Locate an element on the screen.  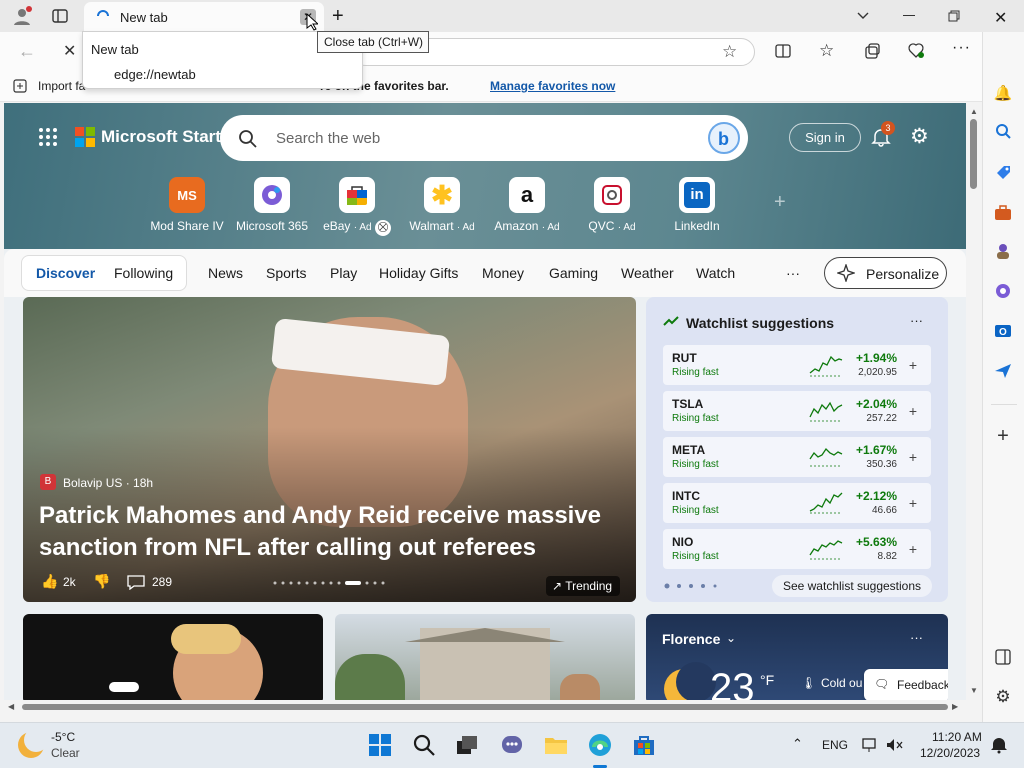
volume-muted-icon is located at coordinates (894, 745).